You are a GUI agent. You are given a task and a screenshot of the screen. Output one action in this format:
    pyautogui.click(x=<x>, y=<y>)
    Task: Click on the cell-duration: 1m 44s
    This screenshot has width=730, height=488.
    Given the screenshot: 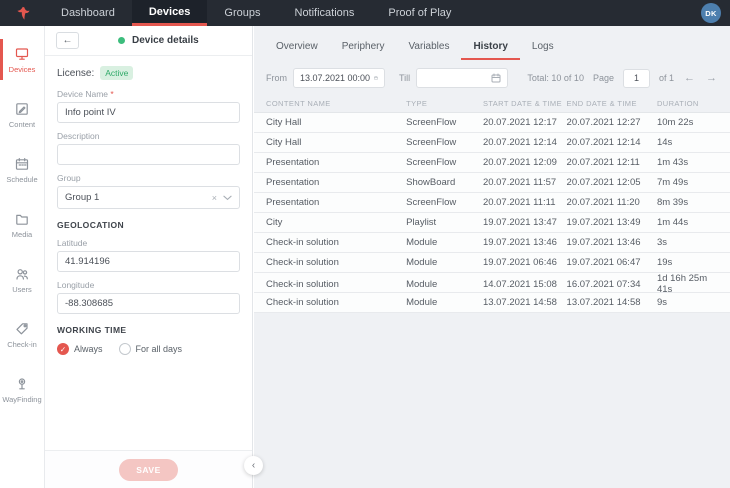 What is the action you would take?
    pyautogui.click(x=672, y=222)
    